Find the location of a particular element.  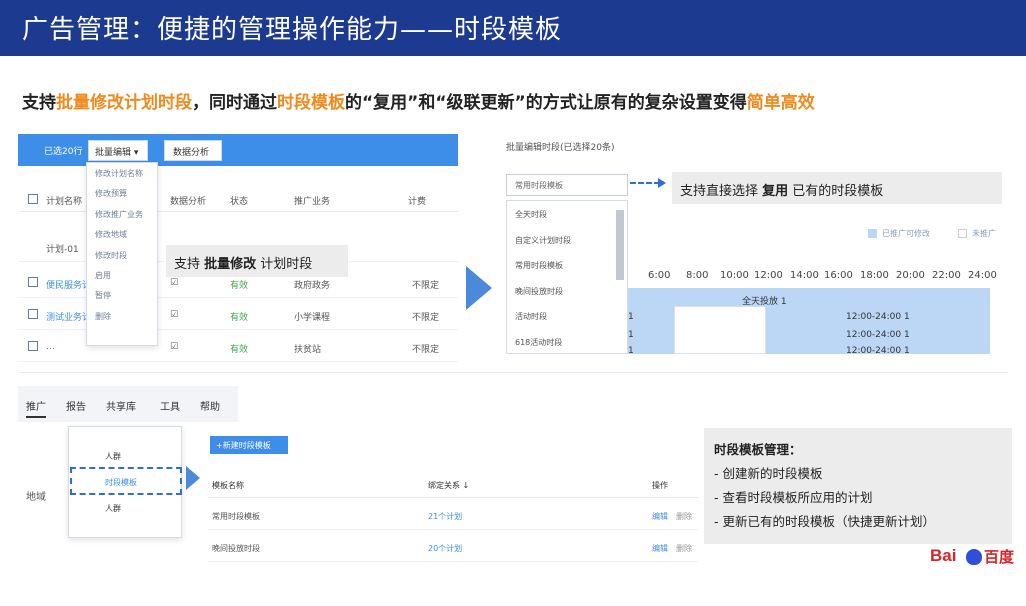

info-title: 时段模板管理： is located at coordinates (758, 449).